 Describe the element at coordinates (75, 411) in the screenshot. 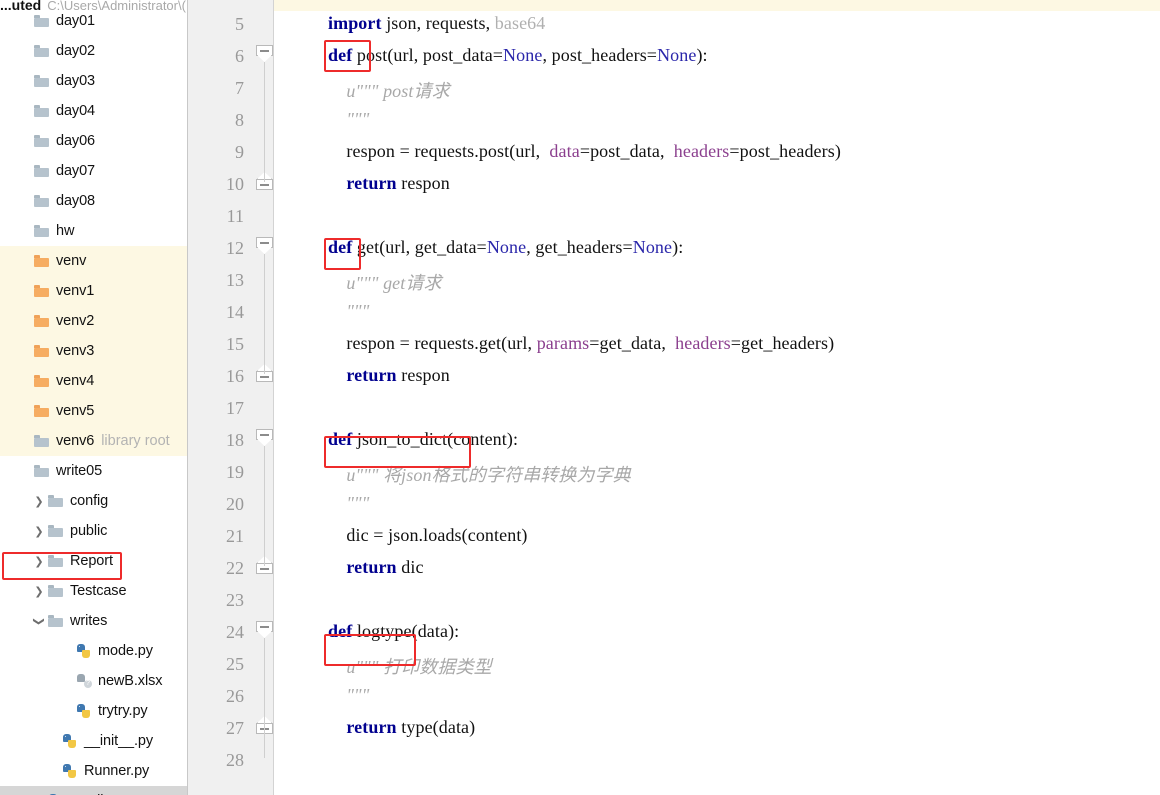

I see `tree-item-label: venv5` at that location.